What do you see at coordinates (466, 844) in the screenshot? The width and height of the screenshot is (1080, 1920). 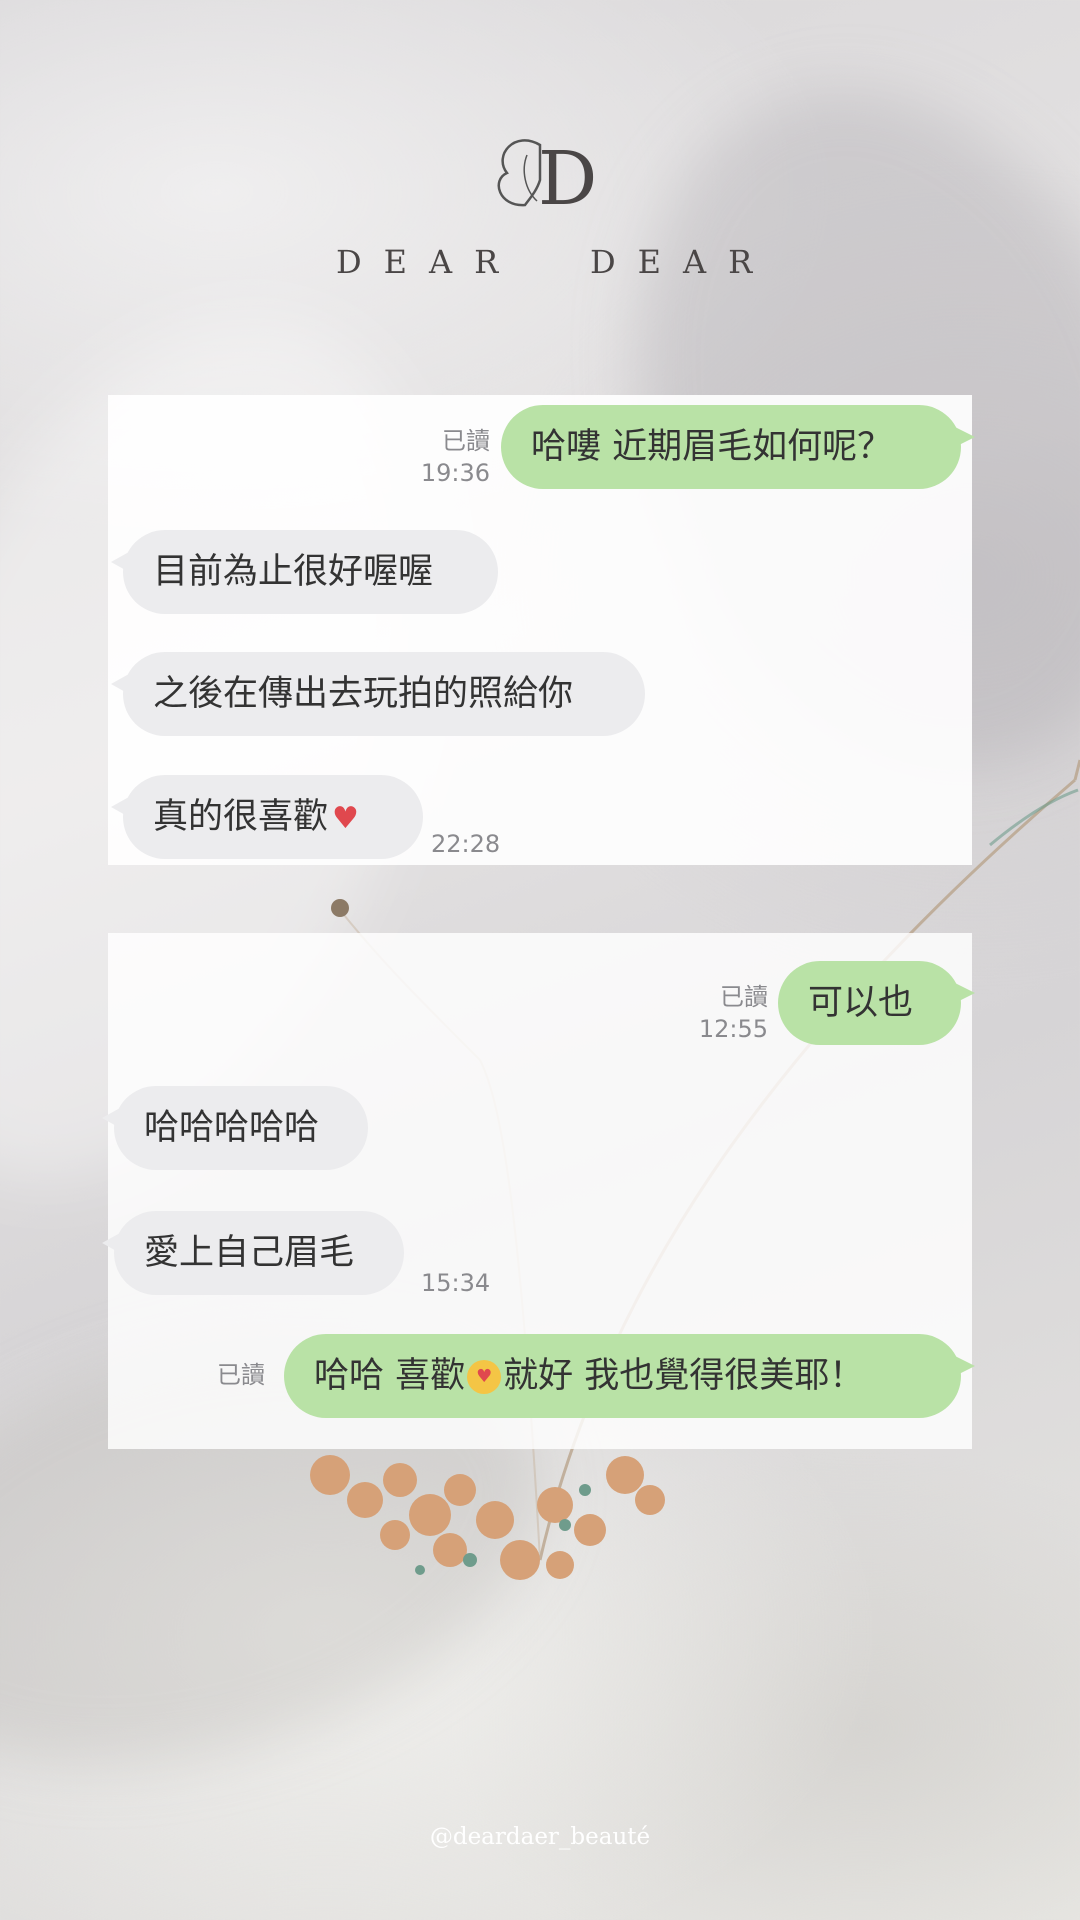 I see `message-time: 22:28` at bounding box center [466, 844].